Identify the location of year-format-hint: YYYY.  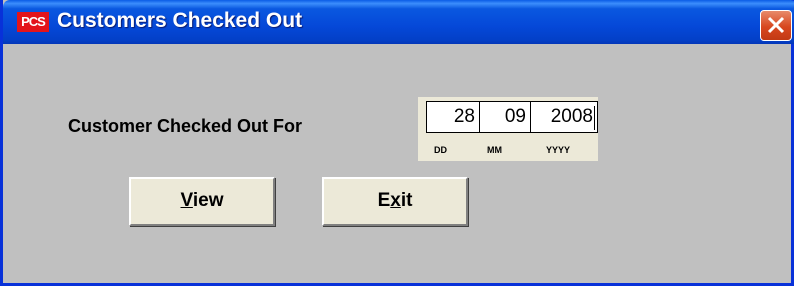
(558, 150).